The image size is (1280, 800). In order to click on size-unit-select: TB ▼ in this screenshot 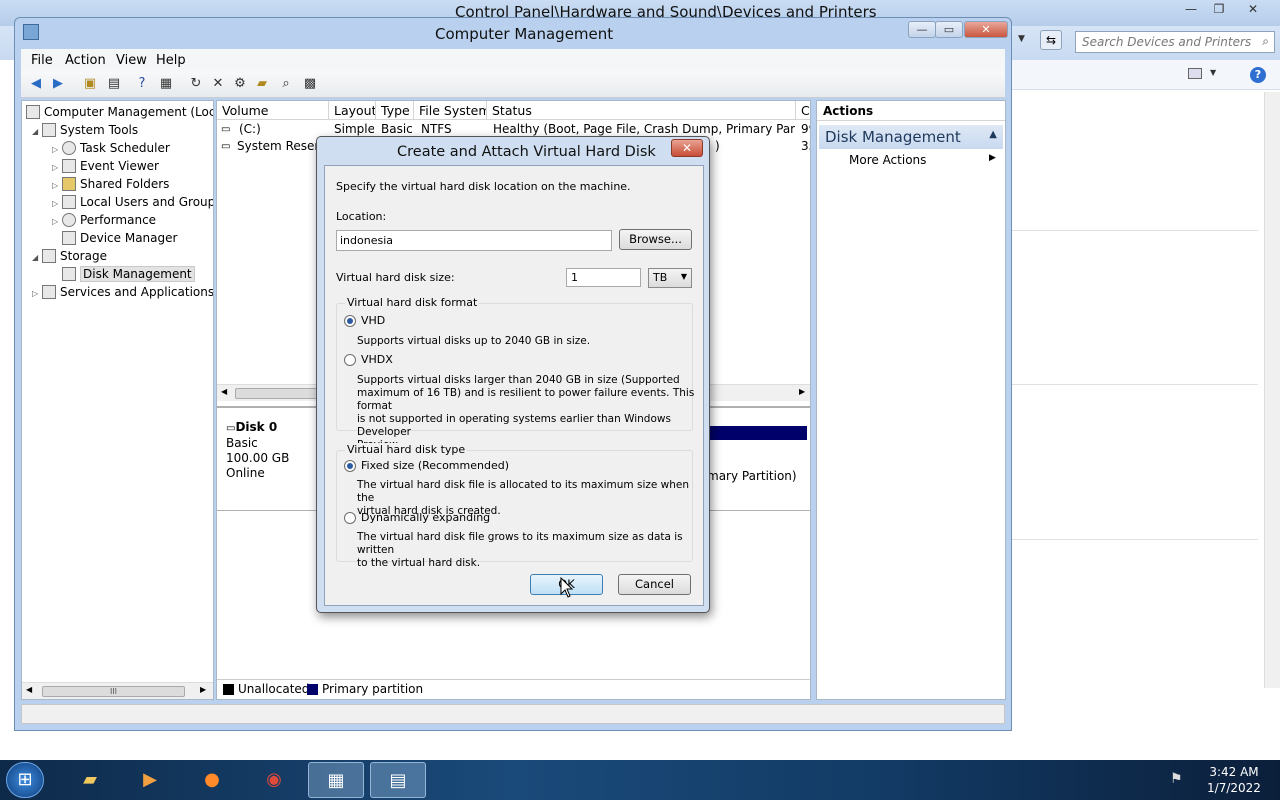, I will do `click(670, 278)`.